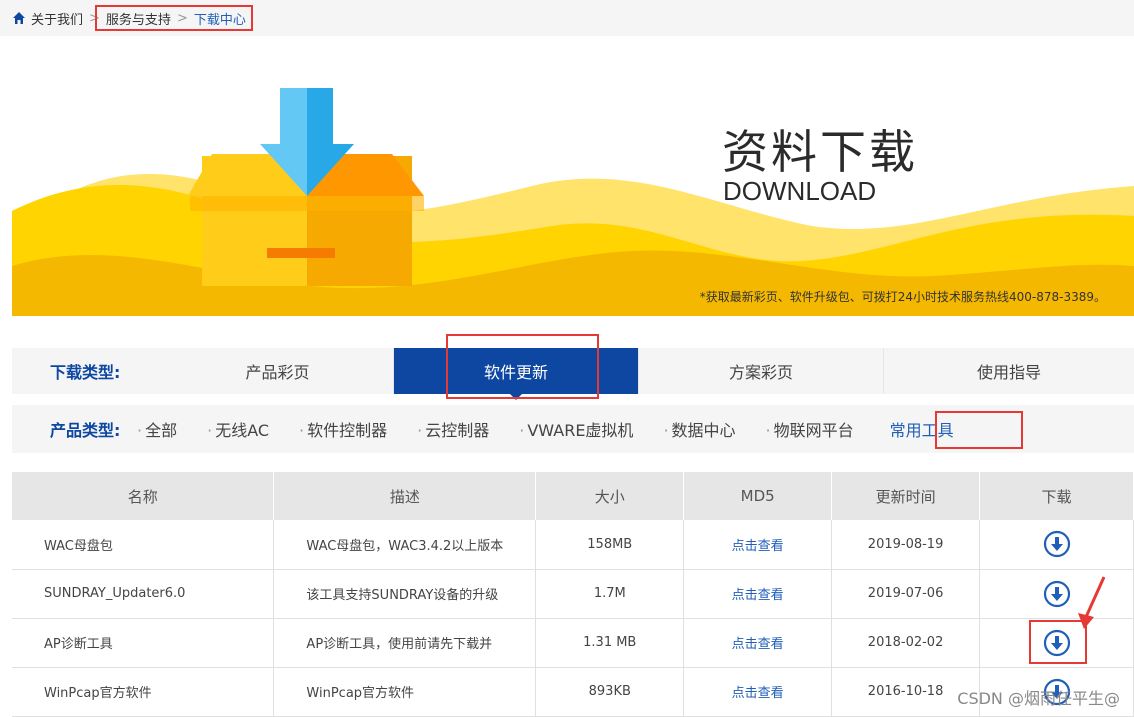 The height and width of the screenshot is (717, 1134). I want to click on filter-all: · 全部, so click(157, 429).